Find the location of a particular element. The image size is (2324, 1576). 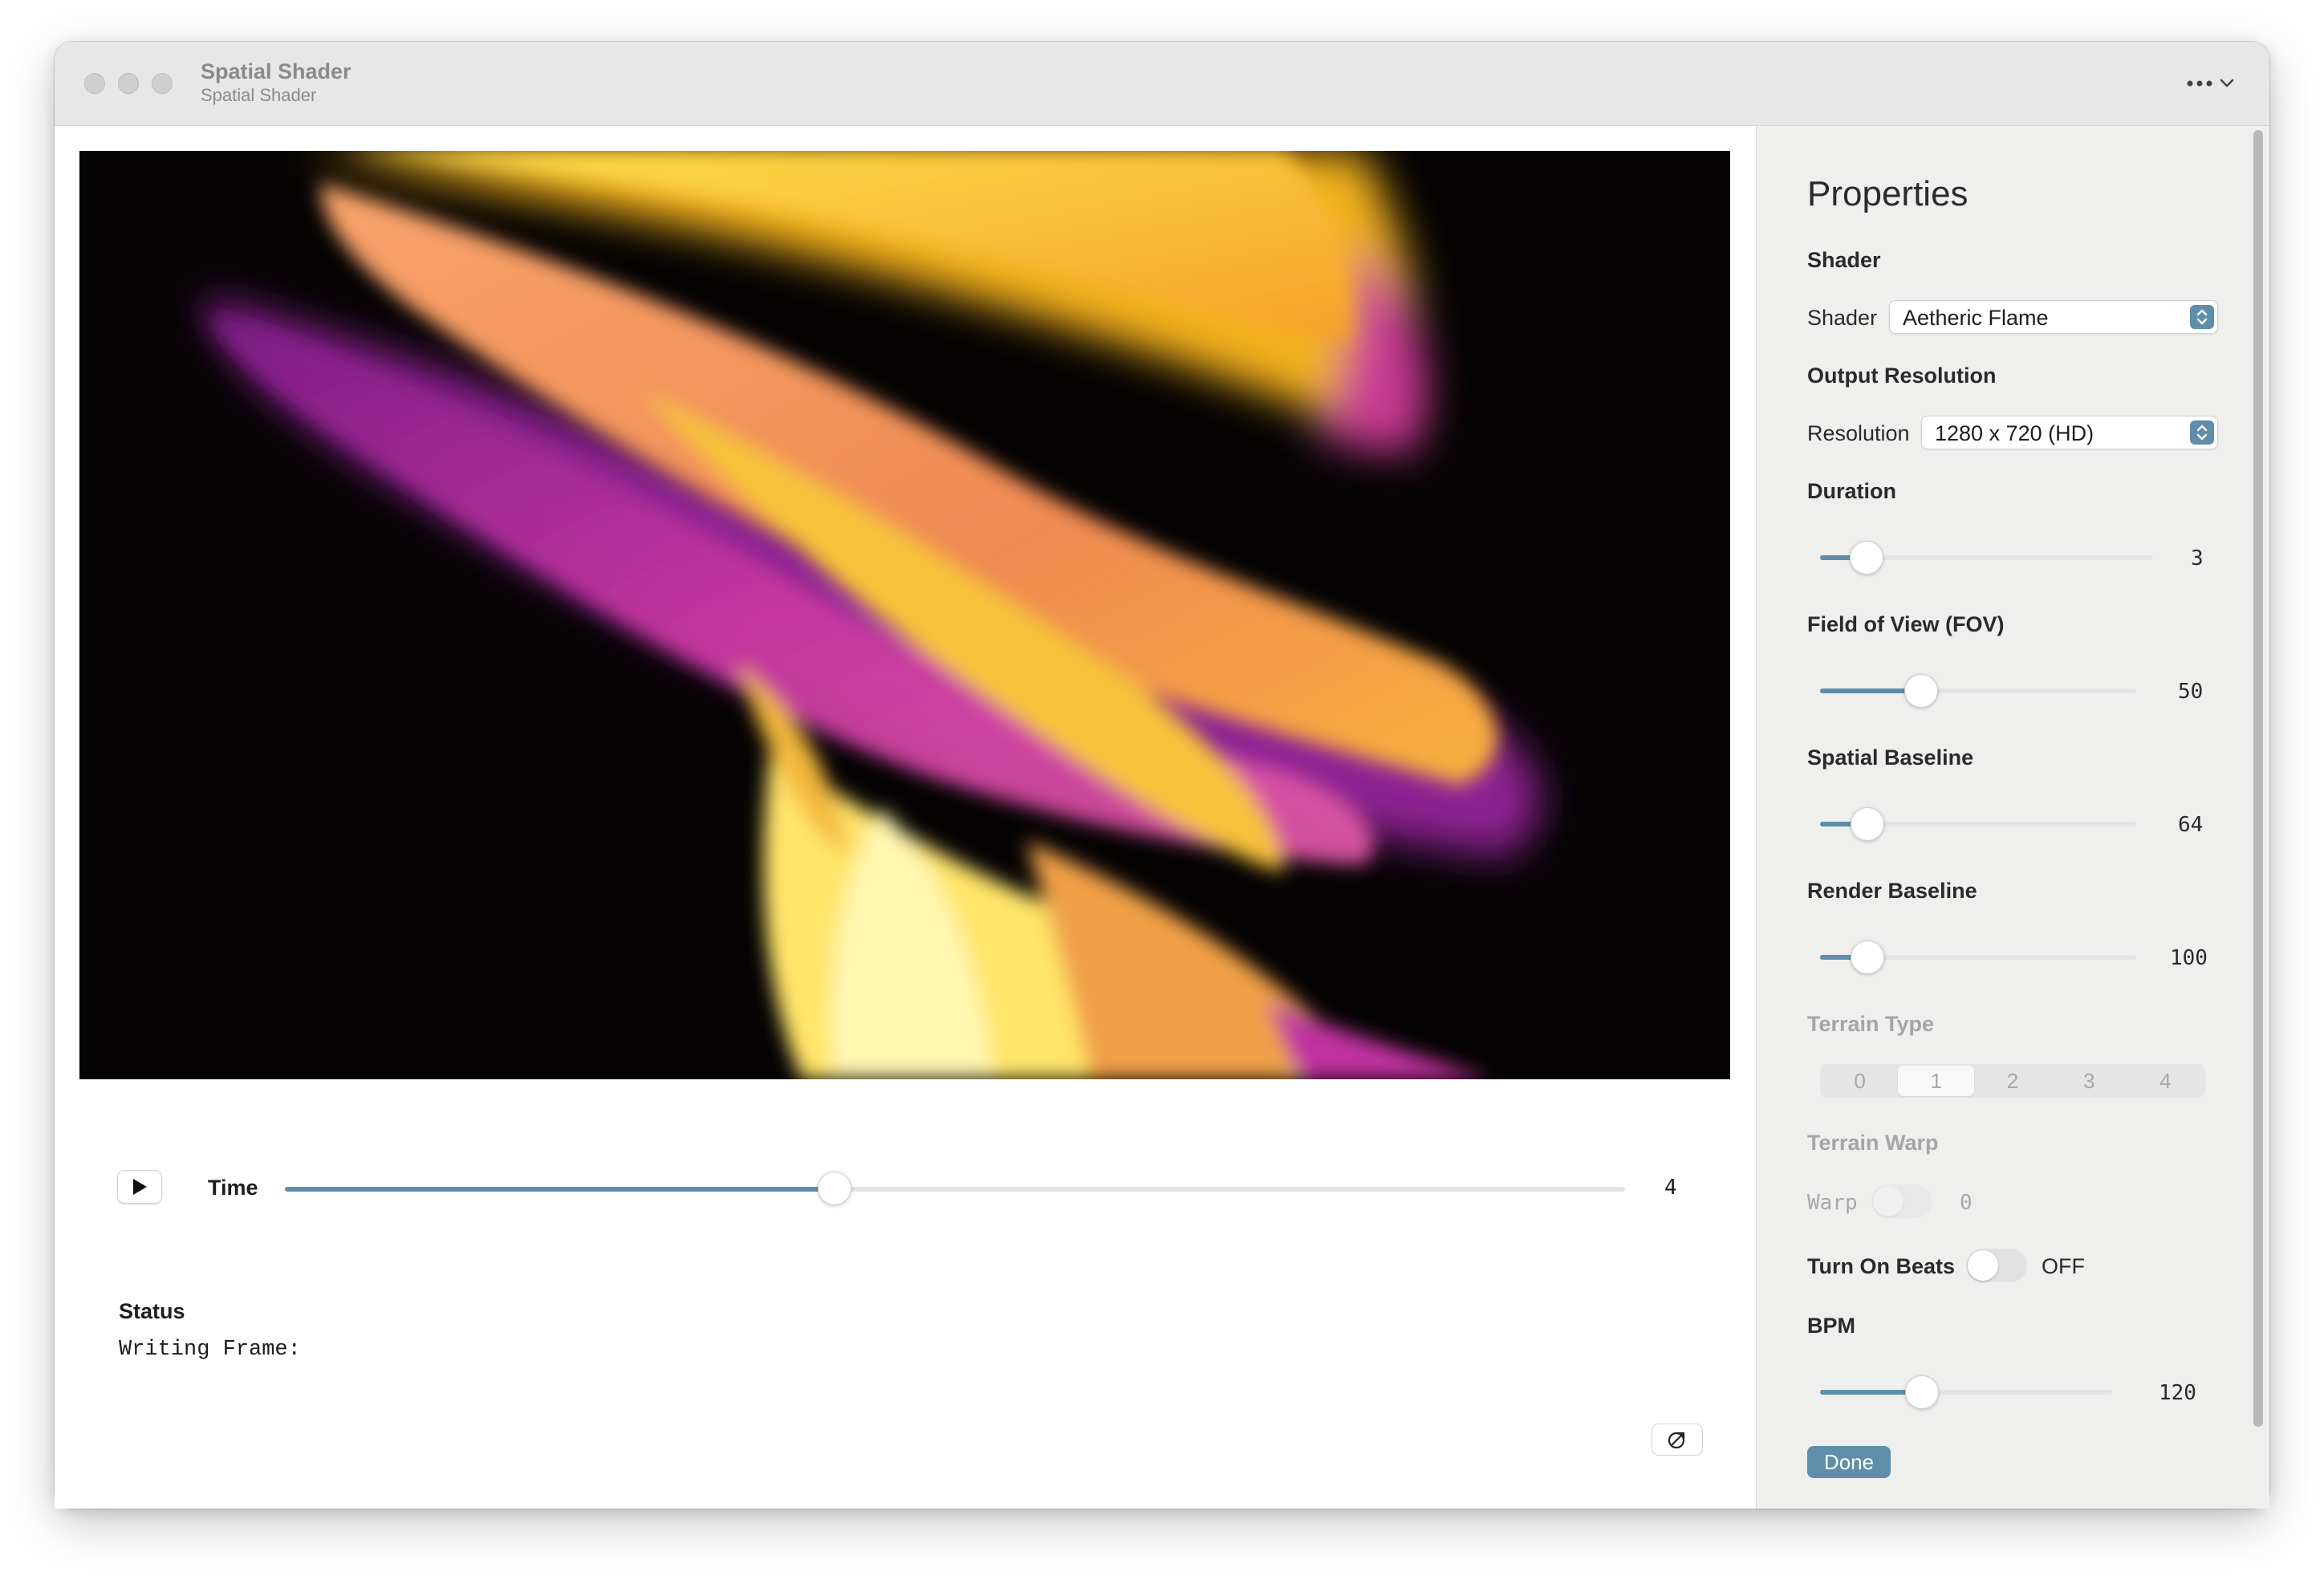

render-baseline-value: 100 is located at coordinates (2189, 958).